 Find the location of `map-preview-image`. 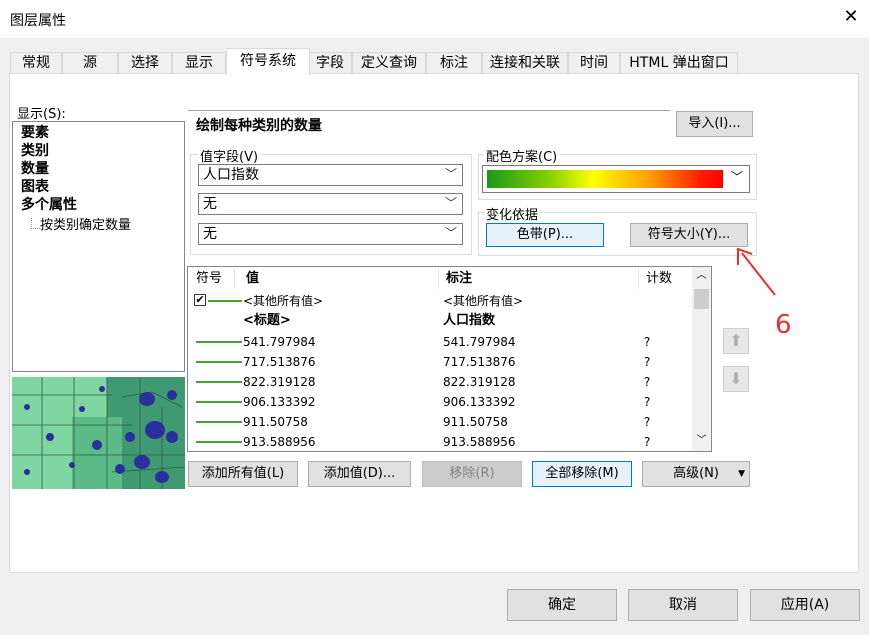

map-preview-image is located at coordinates (98, 433).